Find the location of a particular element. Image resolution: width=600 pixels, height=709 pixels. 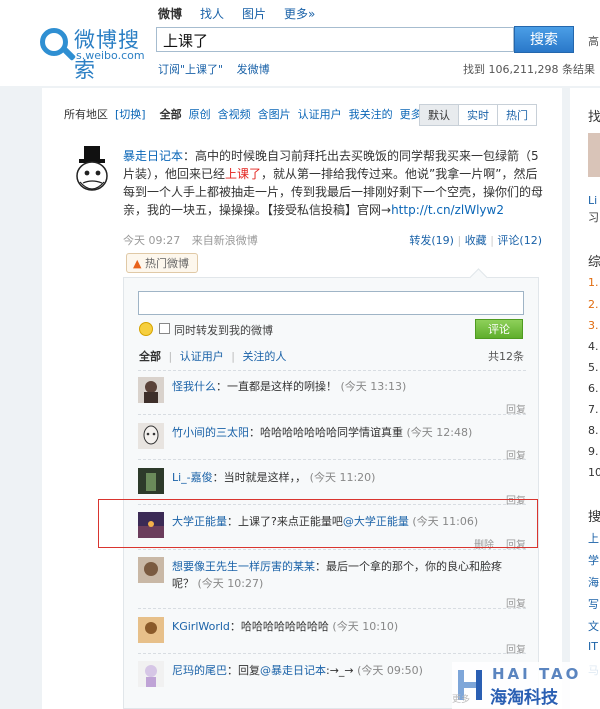

feed-actions: 转发(19) | 收藏 | 评论(12) is located at coordinates (475, 240).